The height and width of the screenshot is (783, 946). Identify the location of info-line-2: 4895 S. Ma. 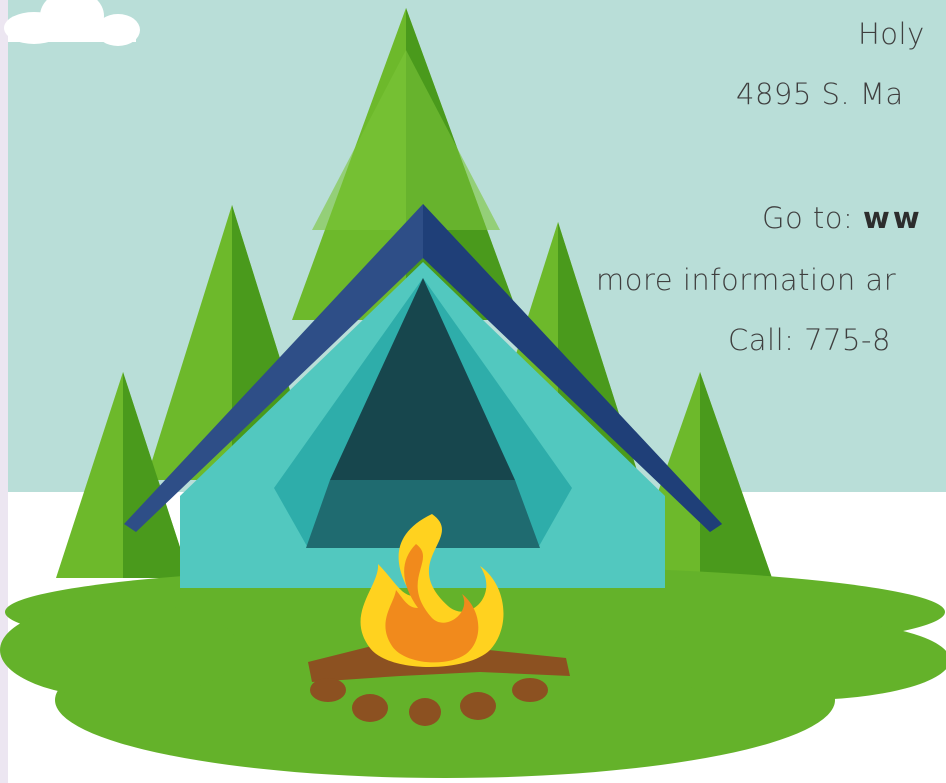
(820, 94).